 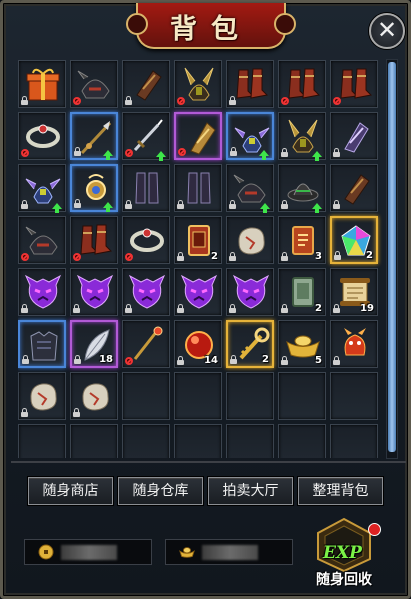 What do you see at coordinates (43, 191) in the screenshot?
I see `winged-helmet-icon` at bounding box center [43, 191].